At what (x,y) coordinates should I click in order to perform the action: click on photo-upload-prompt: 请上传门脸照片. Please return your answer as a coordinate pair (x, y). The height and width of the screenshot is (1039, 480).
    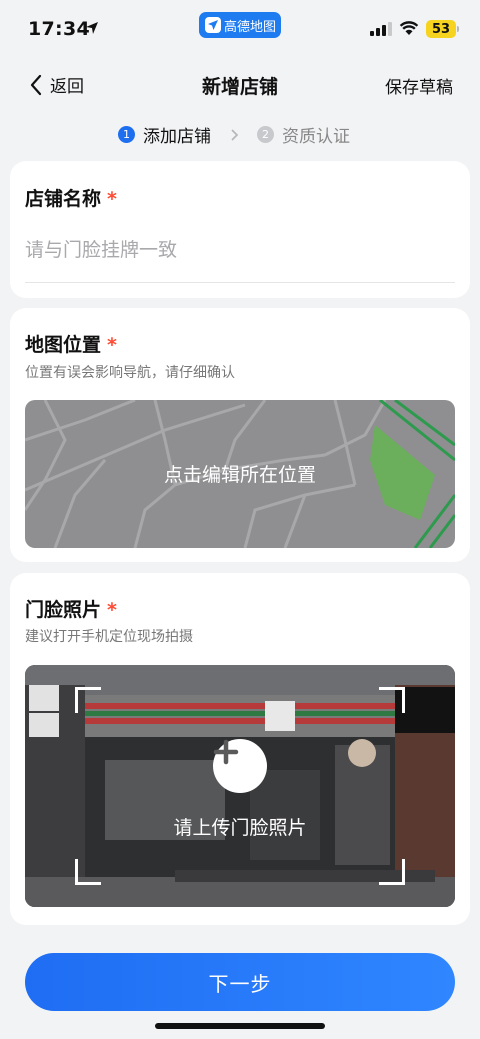
    Looking at the image, I should click on (240, 828).